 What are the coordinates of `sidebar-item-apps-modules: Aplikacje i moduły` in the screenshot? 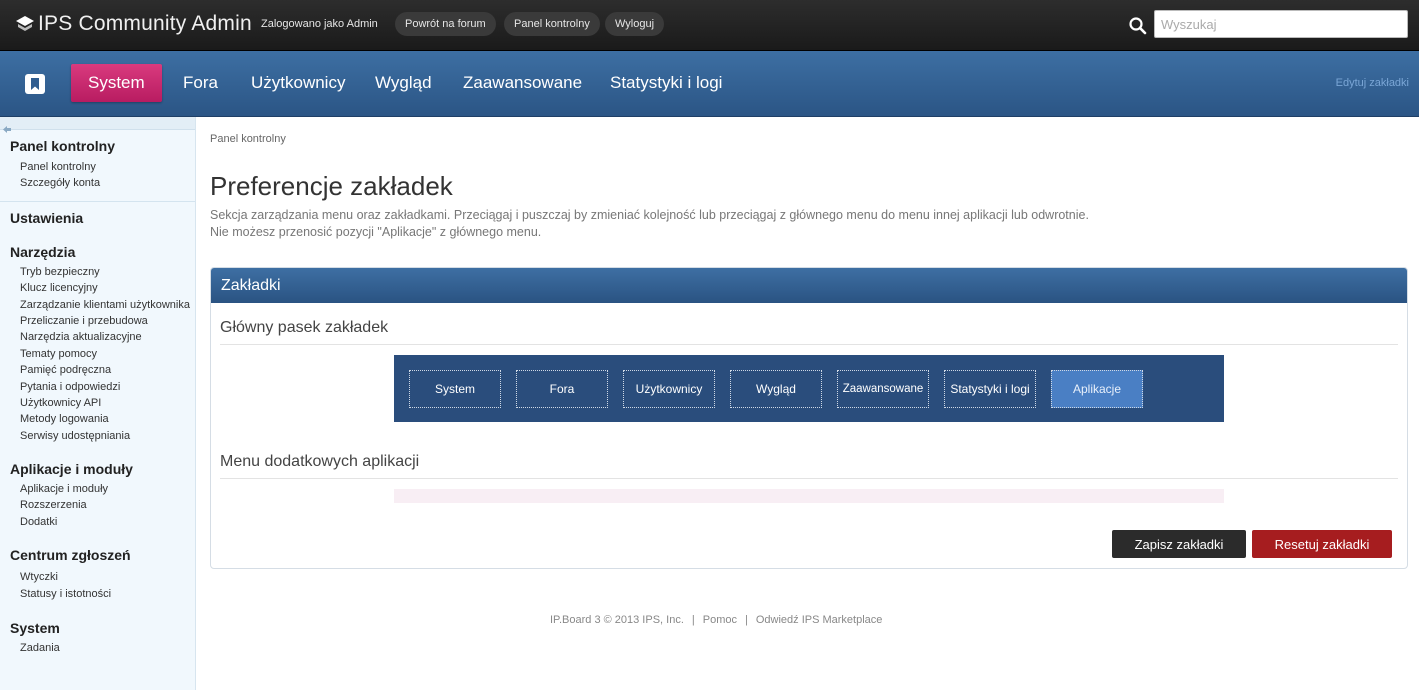 It's located at (107, 489).